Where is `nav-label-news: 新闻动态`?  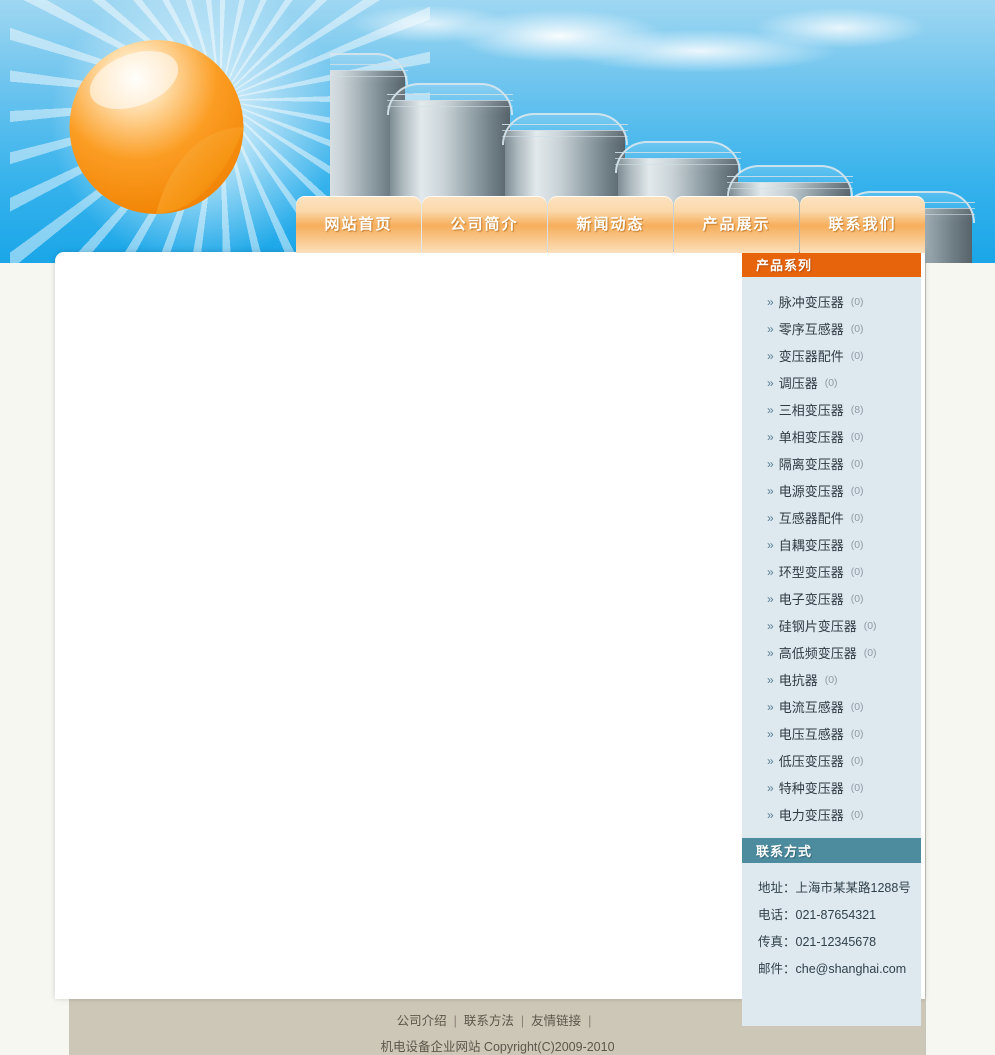
nav-label-news: 新闻动态 is located at coordinates (610, 224).